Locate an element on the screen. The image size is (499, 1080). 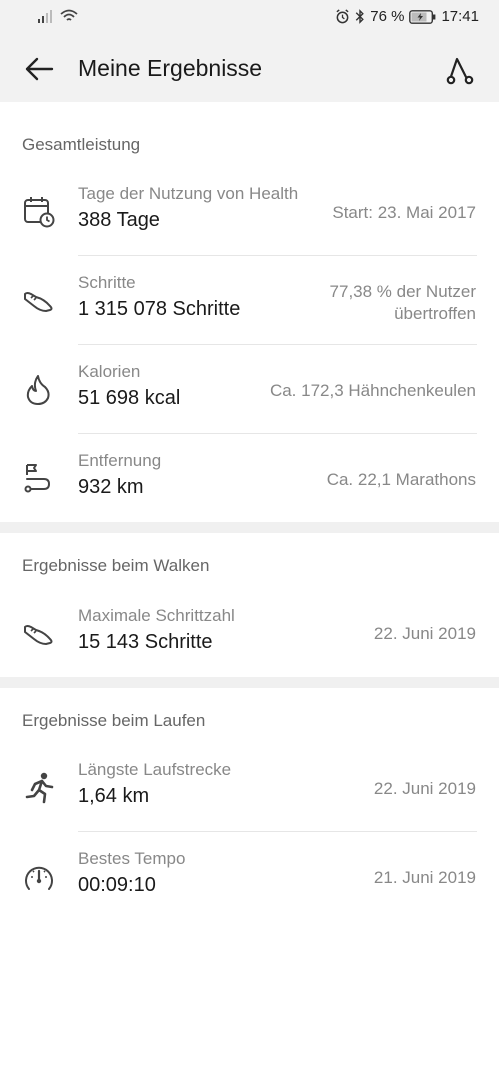
row-value: 00:09:10 is located at coordinates (117, 885).